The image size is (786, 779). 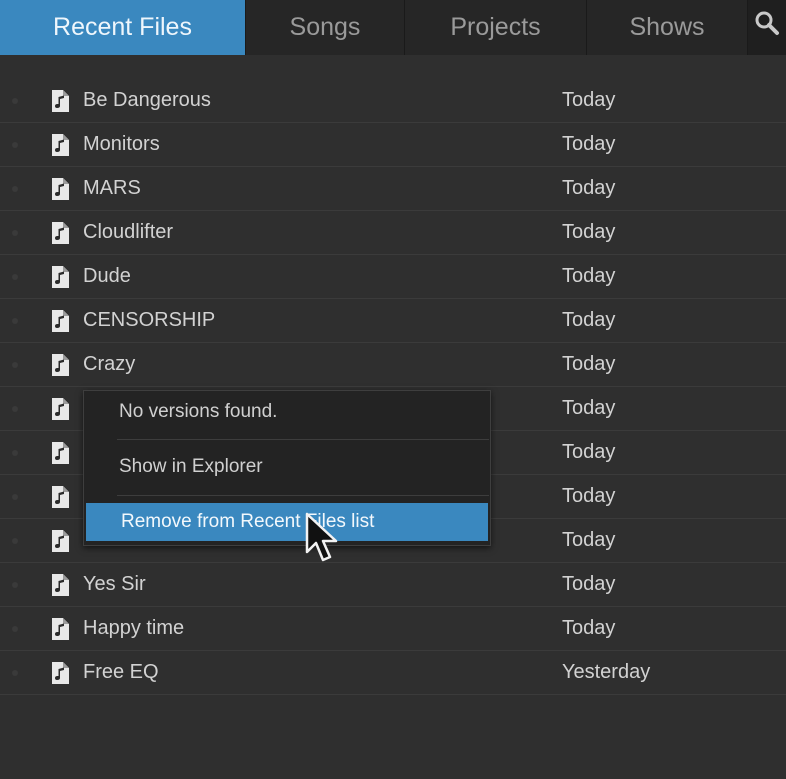 I want to click on menu-item-no-versions: No versions found., so click(x=198, y=411).